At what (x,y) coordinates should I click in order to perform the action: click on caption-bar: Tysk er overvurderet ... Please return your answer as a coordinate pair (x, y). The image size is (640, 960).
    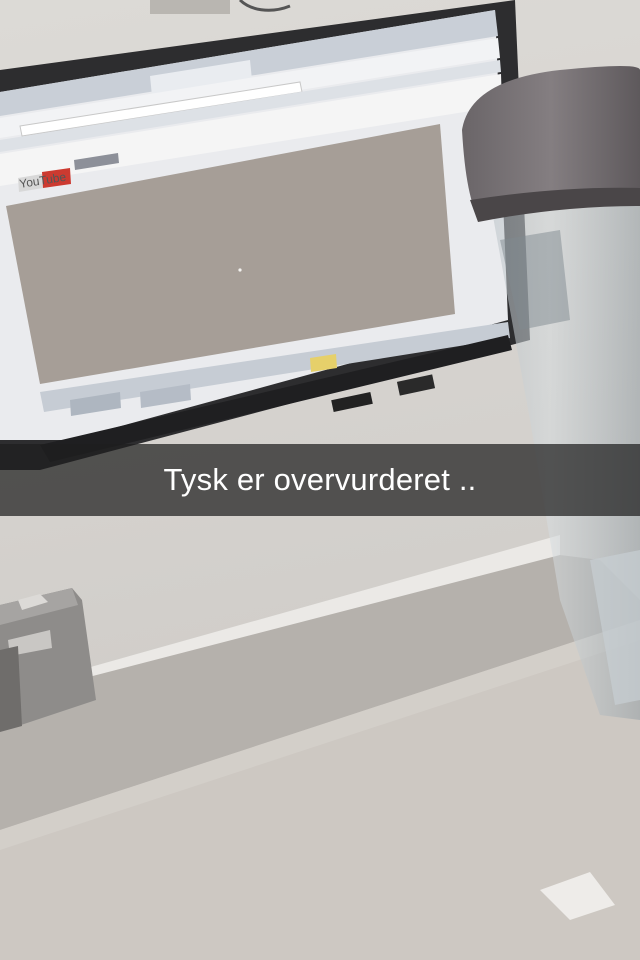
    Looking at the image, I should click on (320, 480).